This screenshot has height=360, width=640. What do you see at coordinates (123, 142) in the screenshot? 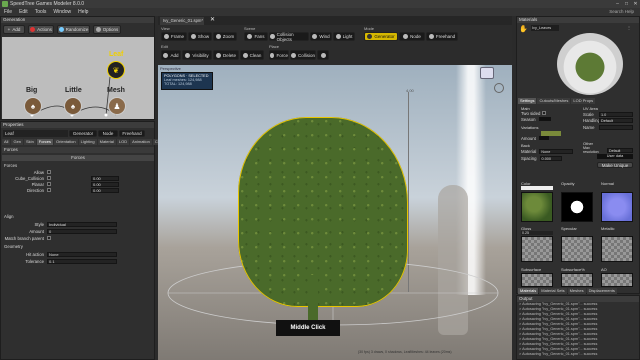
I see `tab-lod: LOD` at bounding box center [123, 142].